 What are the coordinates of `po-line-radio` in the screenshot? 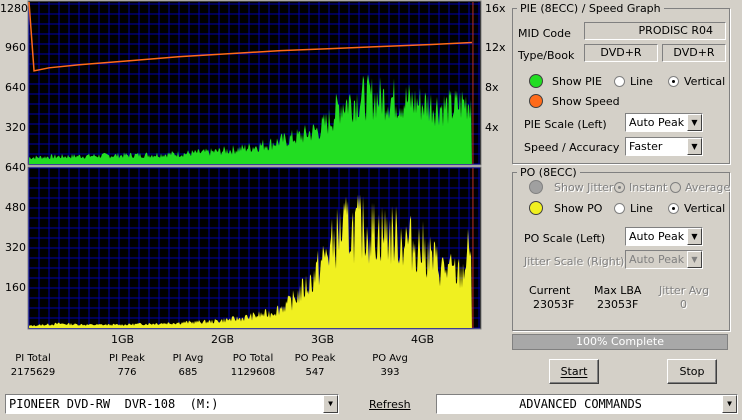 It's located at (619, 208).